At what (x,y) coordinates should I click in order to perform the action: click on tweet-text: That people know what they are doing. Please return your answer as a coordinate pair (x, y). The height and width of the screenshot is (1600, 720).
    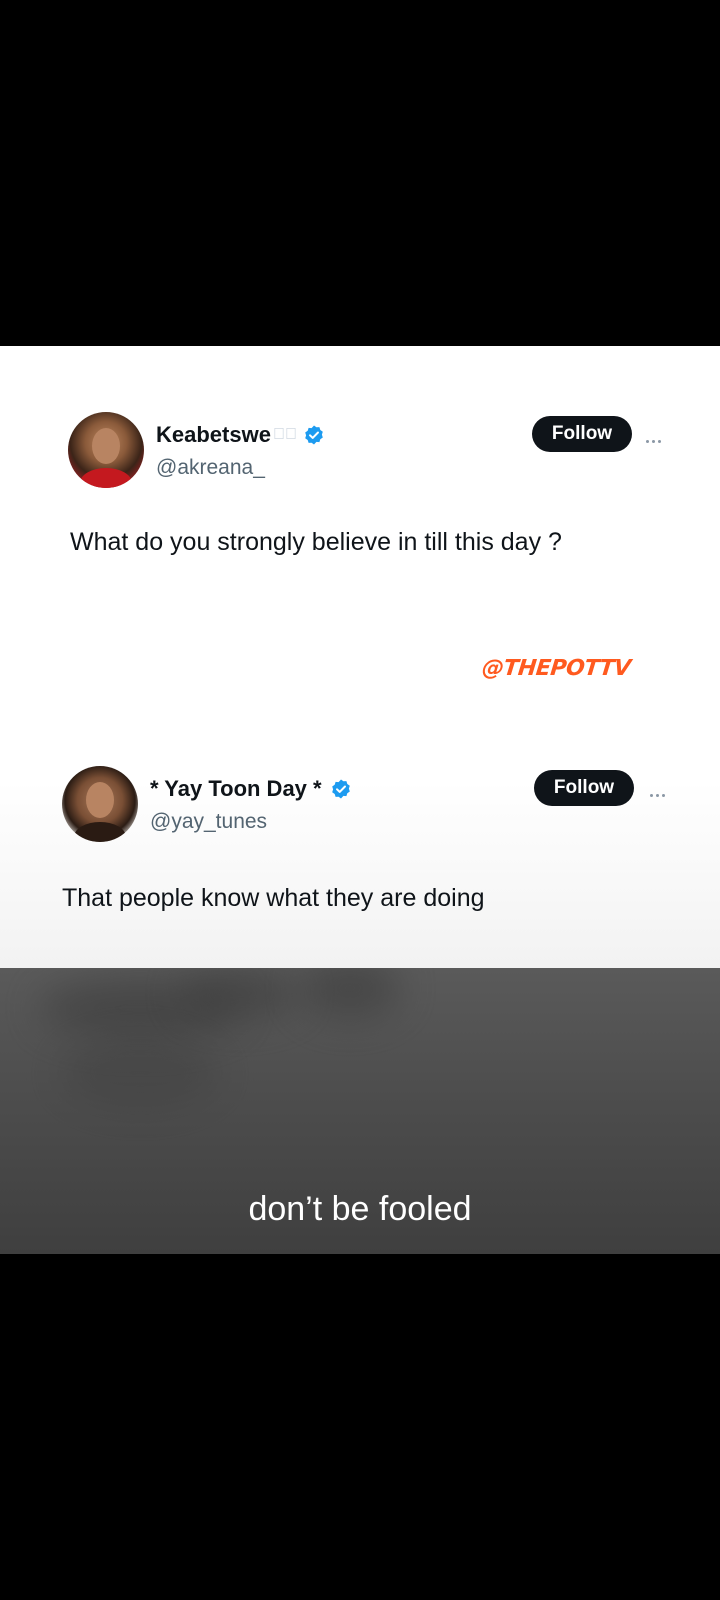
    Looking at the image, I should click on (273, 898).